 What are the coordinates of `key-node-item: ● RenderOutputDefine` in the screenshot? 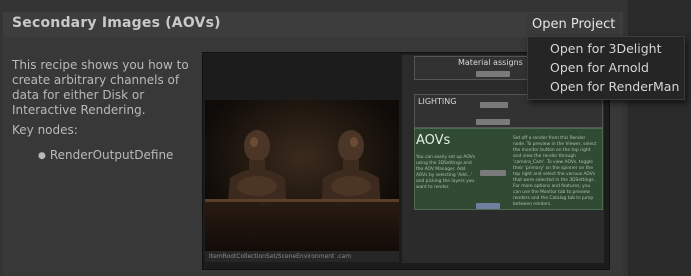 It's located at (105, 155).